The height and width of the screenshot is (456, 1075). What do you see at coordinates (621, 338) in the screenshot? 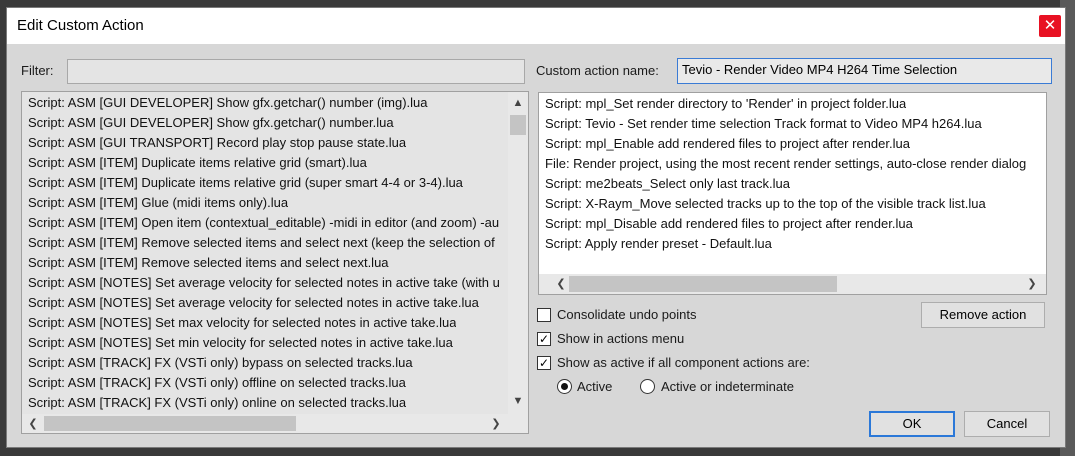
I see `show-in-menu-label: Show in actions menu` at bounding box center [621, 338].